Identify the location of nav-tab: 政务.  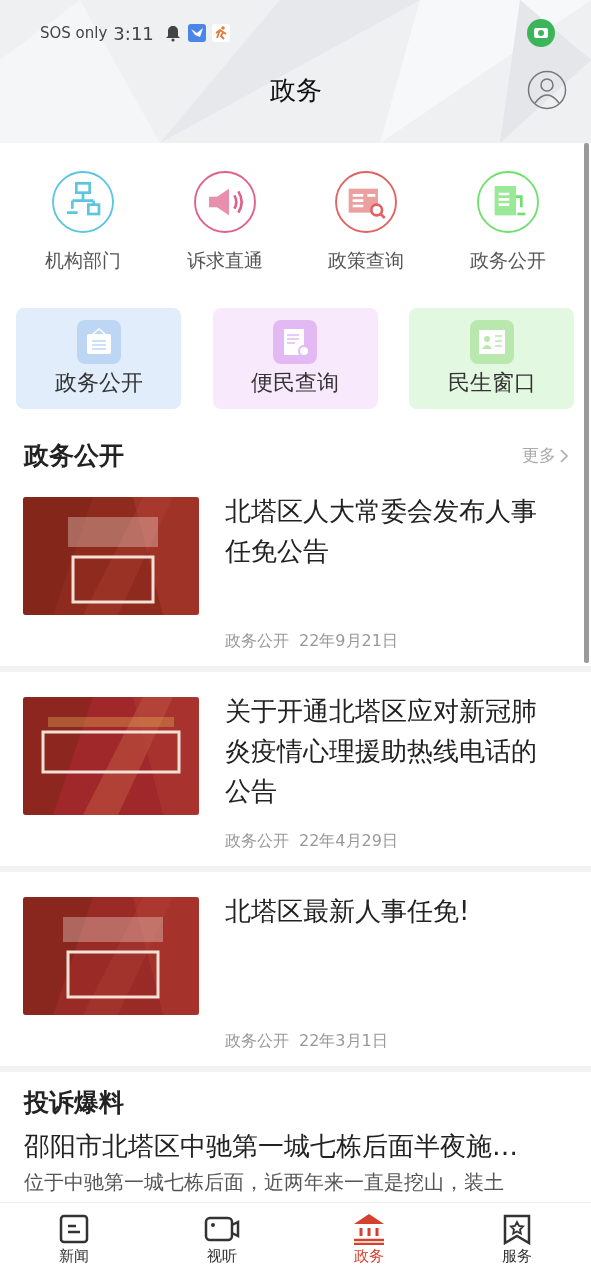
(369, 1241).